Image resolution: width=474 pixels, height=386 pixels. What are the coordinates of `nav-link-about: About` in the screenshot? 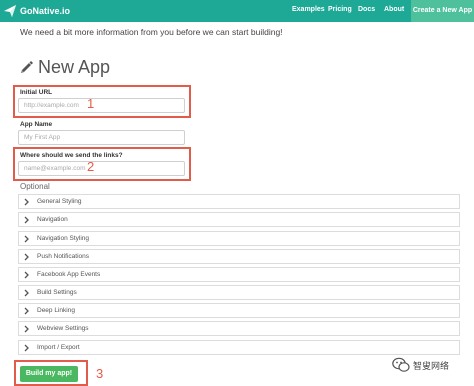 It's located at (394, 9).